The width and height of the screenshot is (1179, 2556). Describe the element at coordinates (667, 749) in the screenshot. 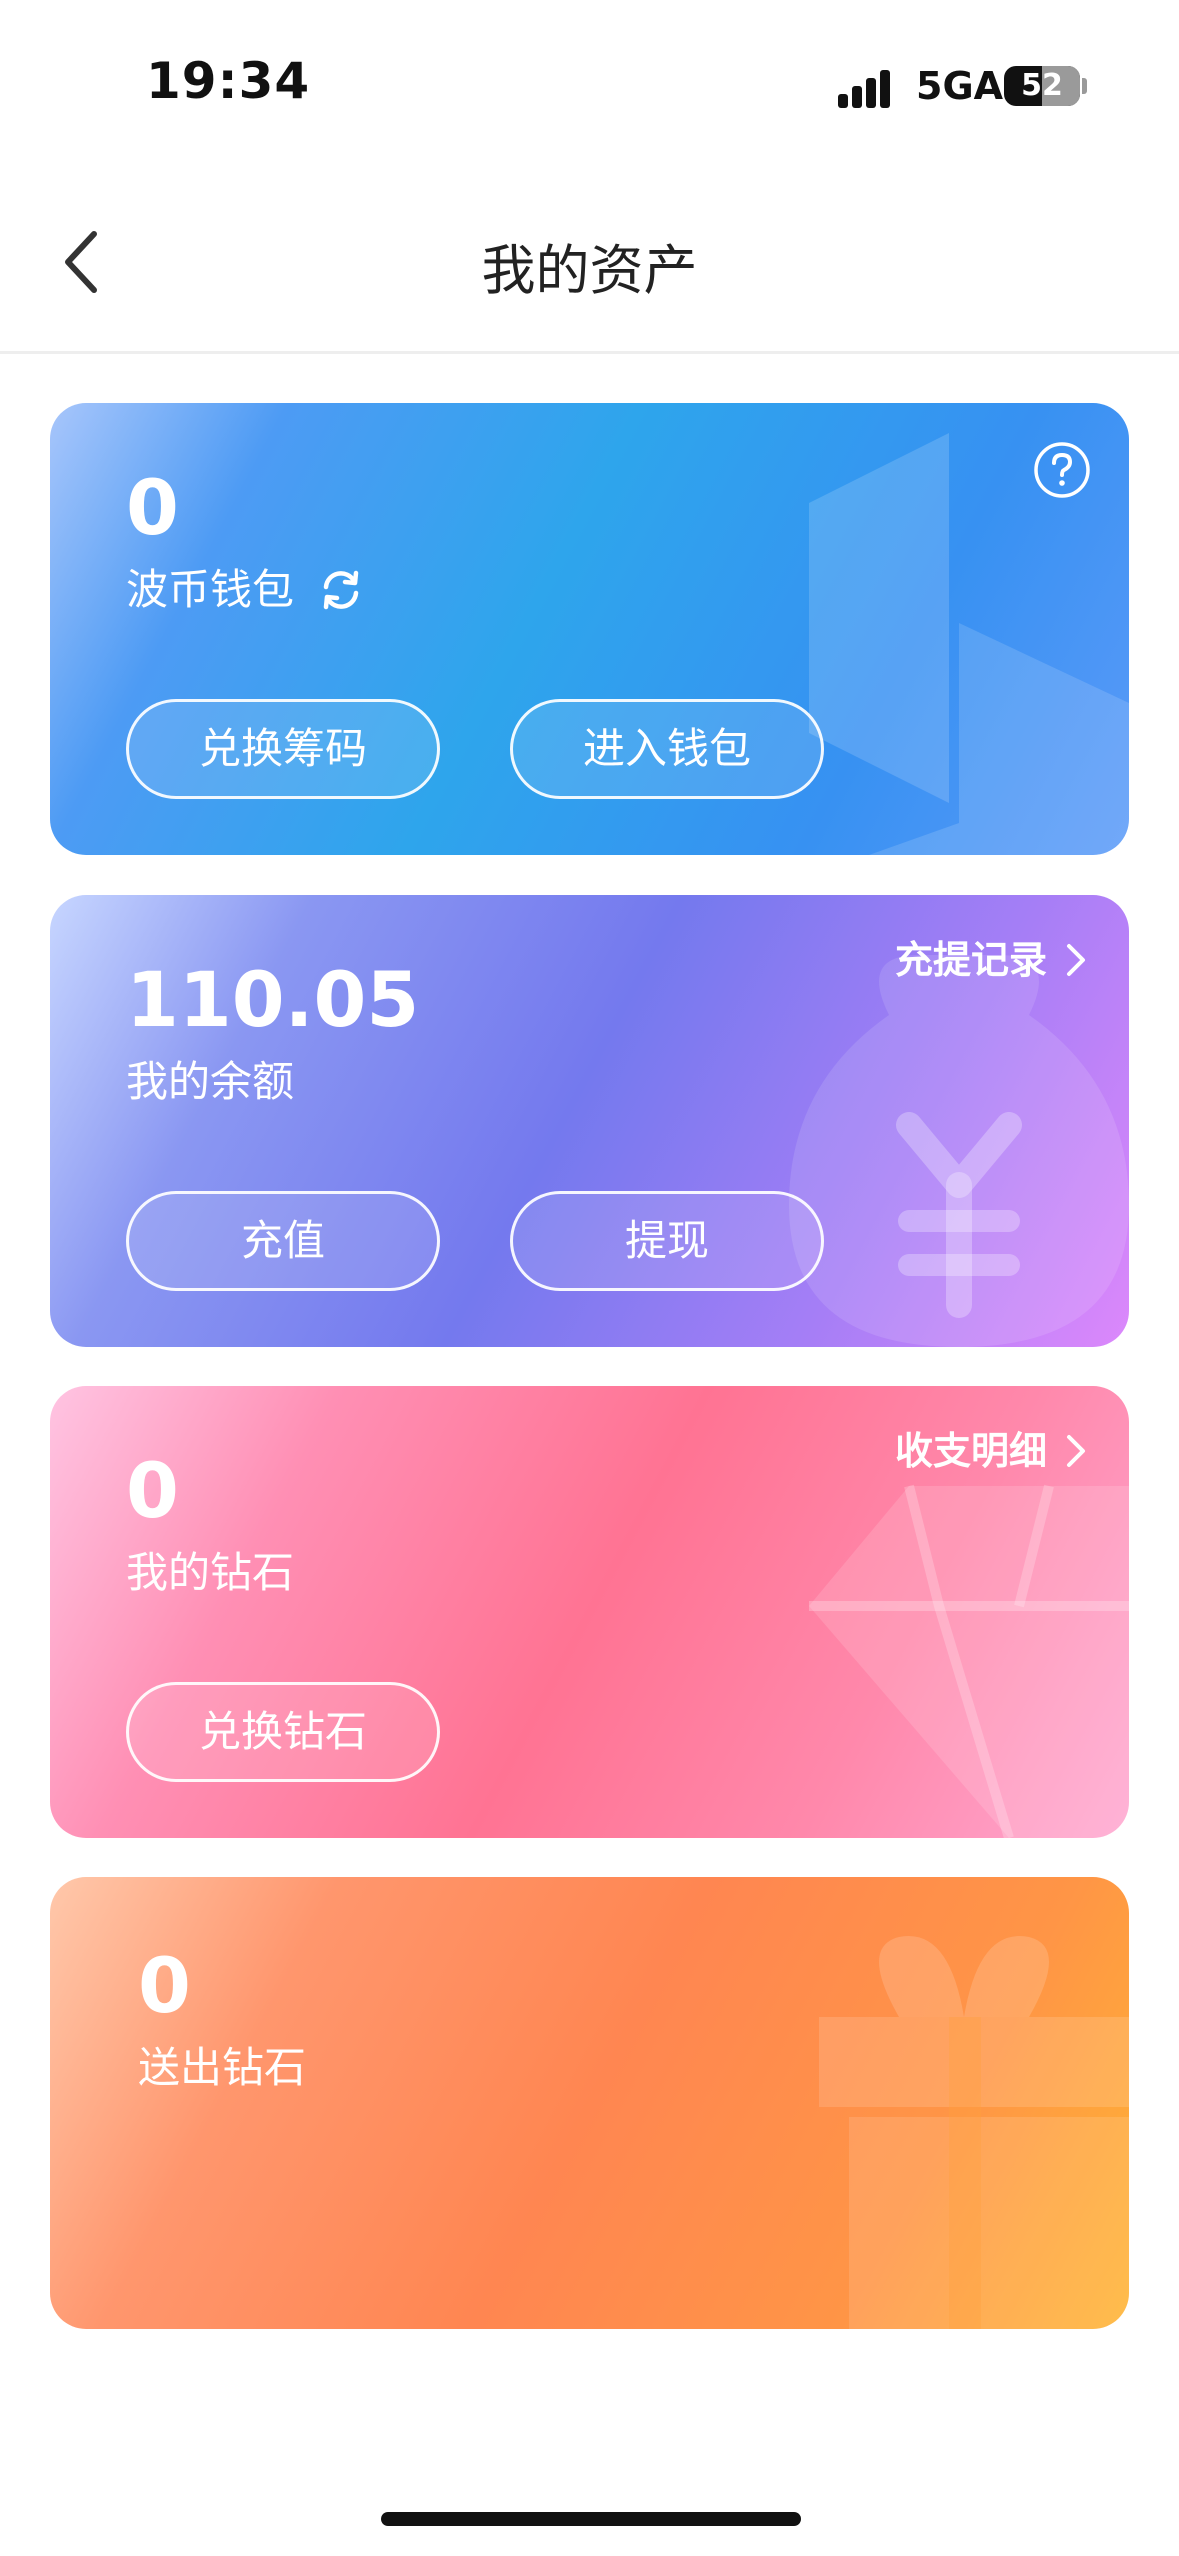

I see `enter-wallet-button: 进入钱包` at that location.